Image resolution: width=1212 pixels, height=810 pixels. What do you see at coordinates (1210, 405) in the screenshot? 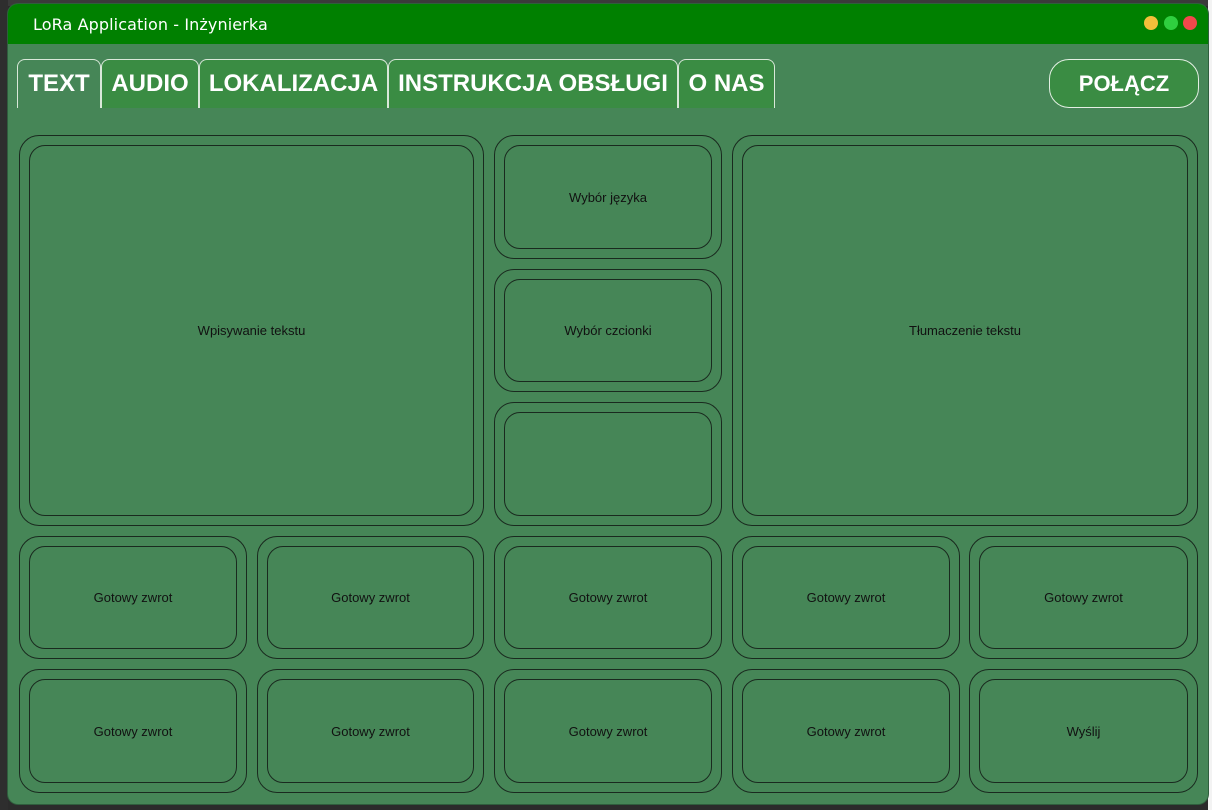
I see `desktop-background-right` at bounding box center [1210, 405].